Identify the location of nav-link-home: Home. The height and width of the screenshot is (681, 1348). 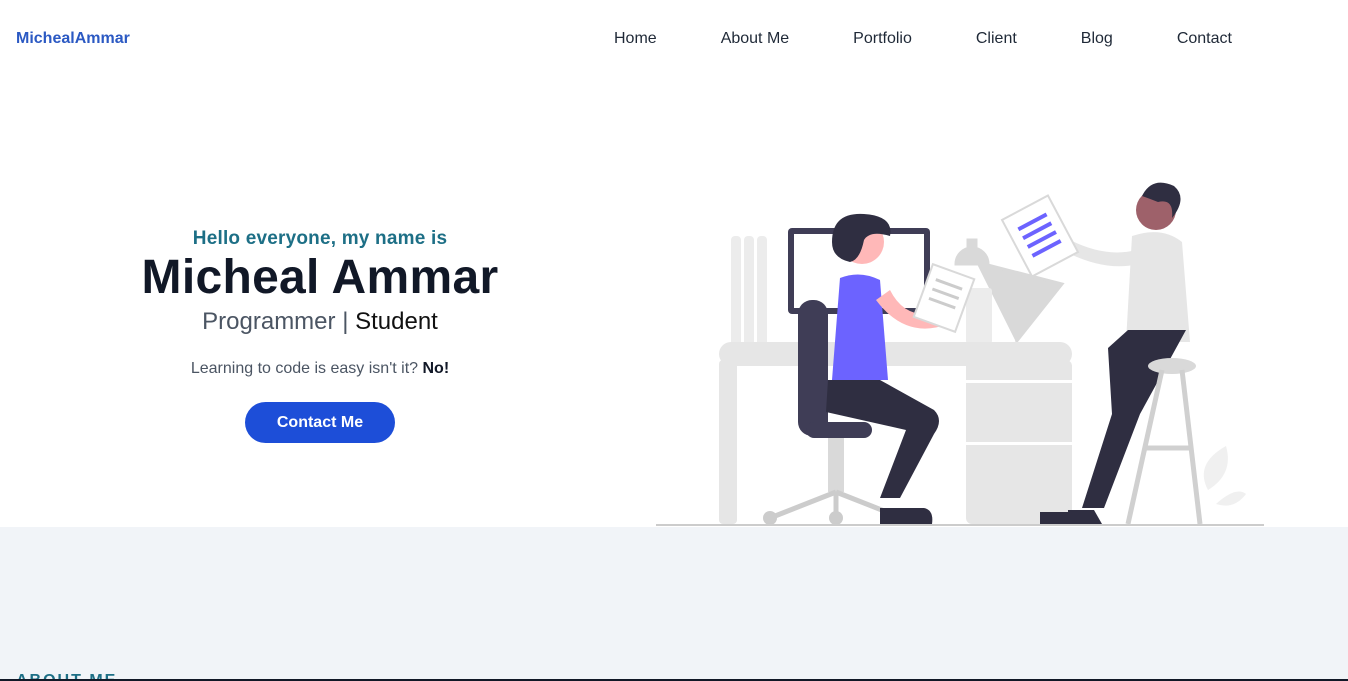
(635, 39).